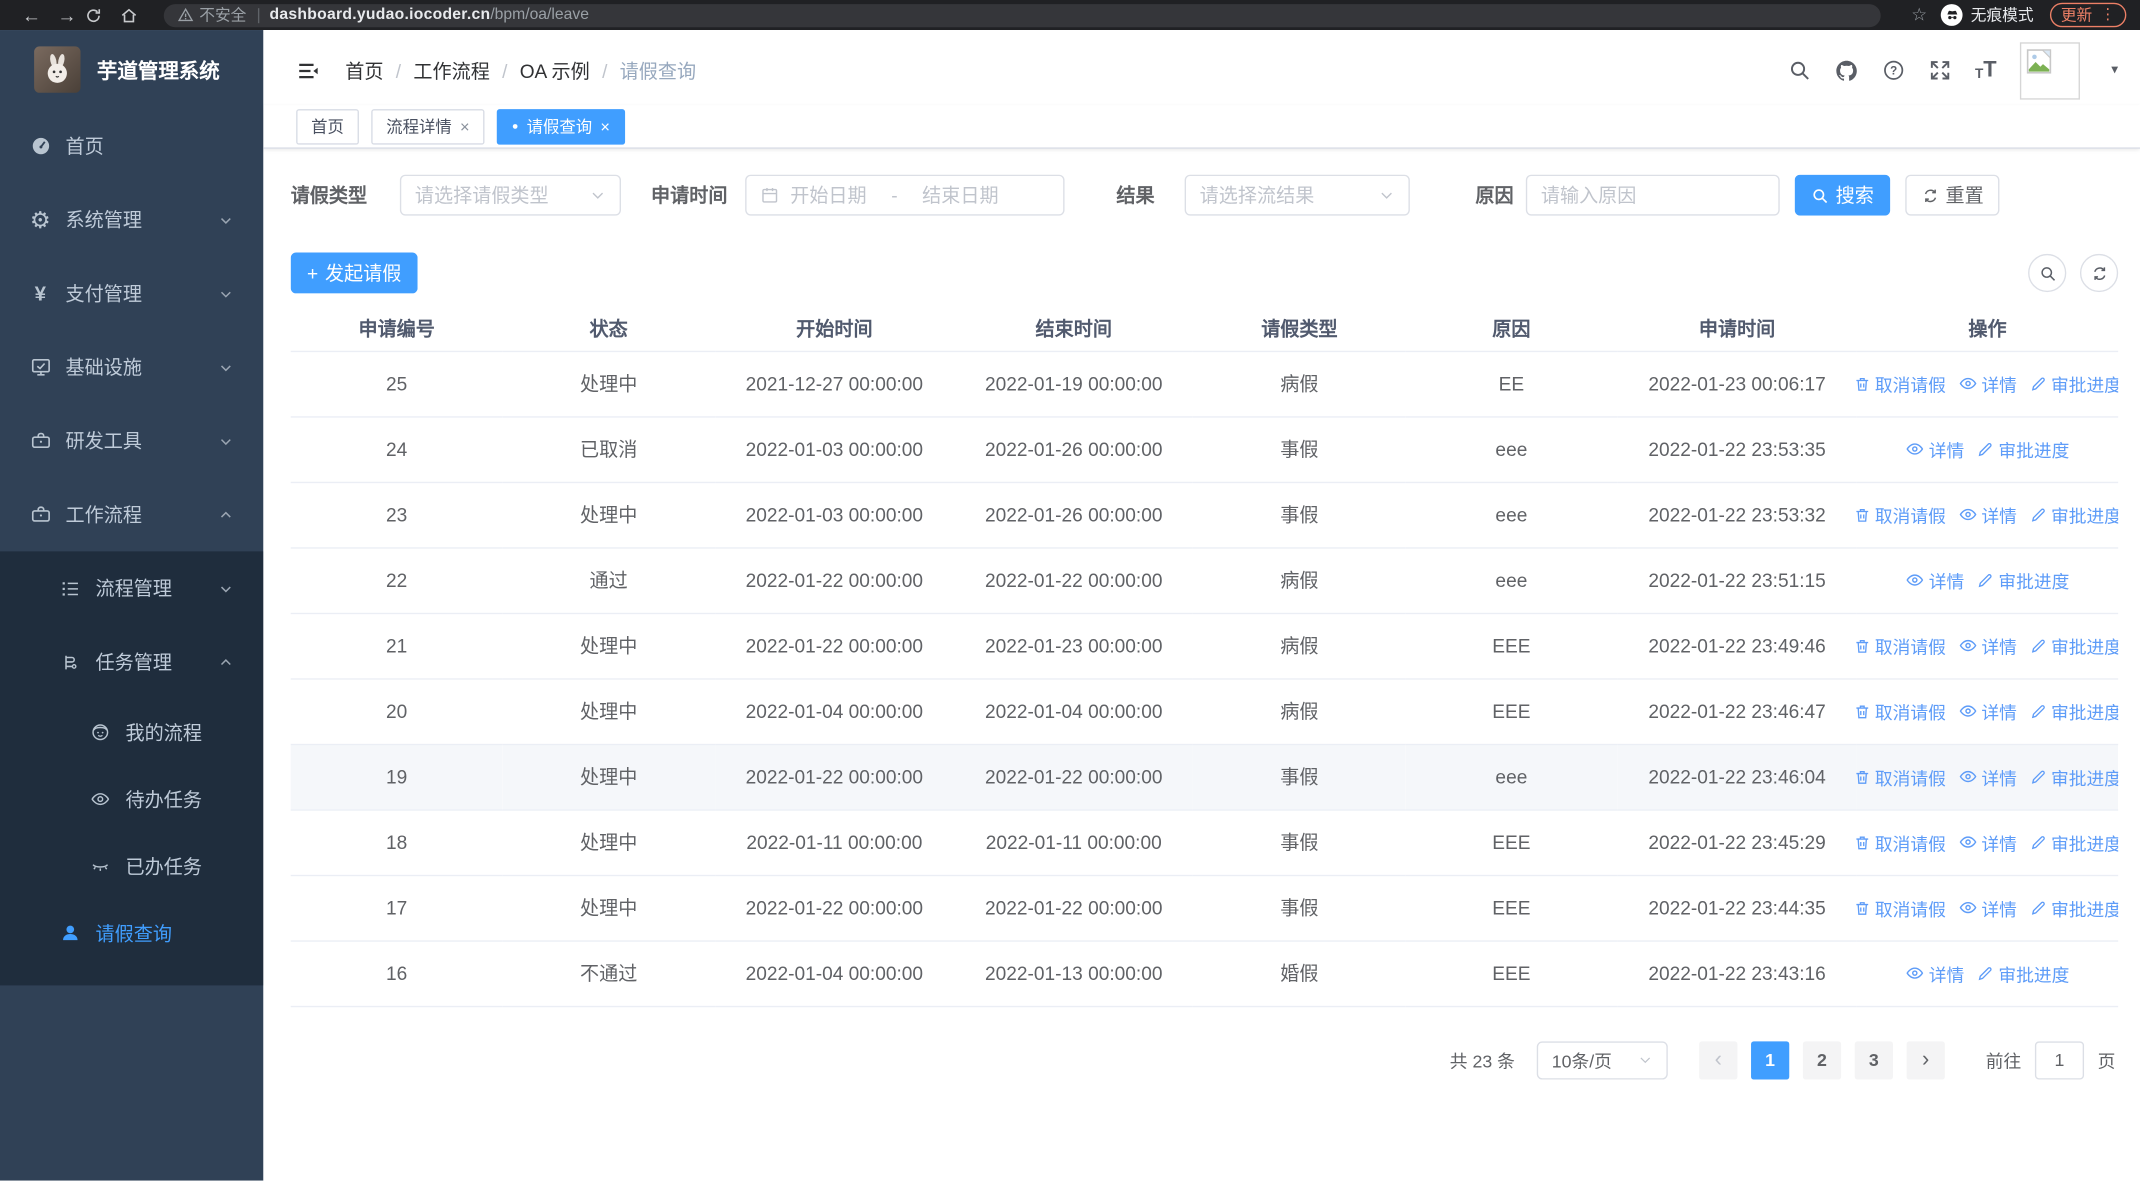 This screenshot has height=1181, width=2140. I want to click on tag-label: 流程详情, so click(419, 127).